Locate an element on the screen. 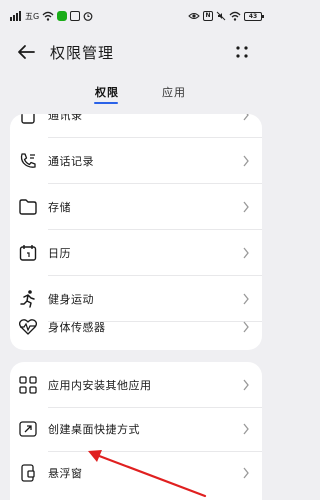 The image size is (320, 500). permission-item-shortcut: 创建桌面快捷方式 is located at coordinates (136, 429).